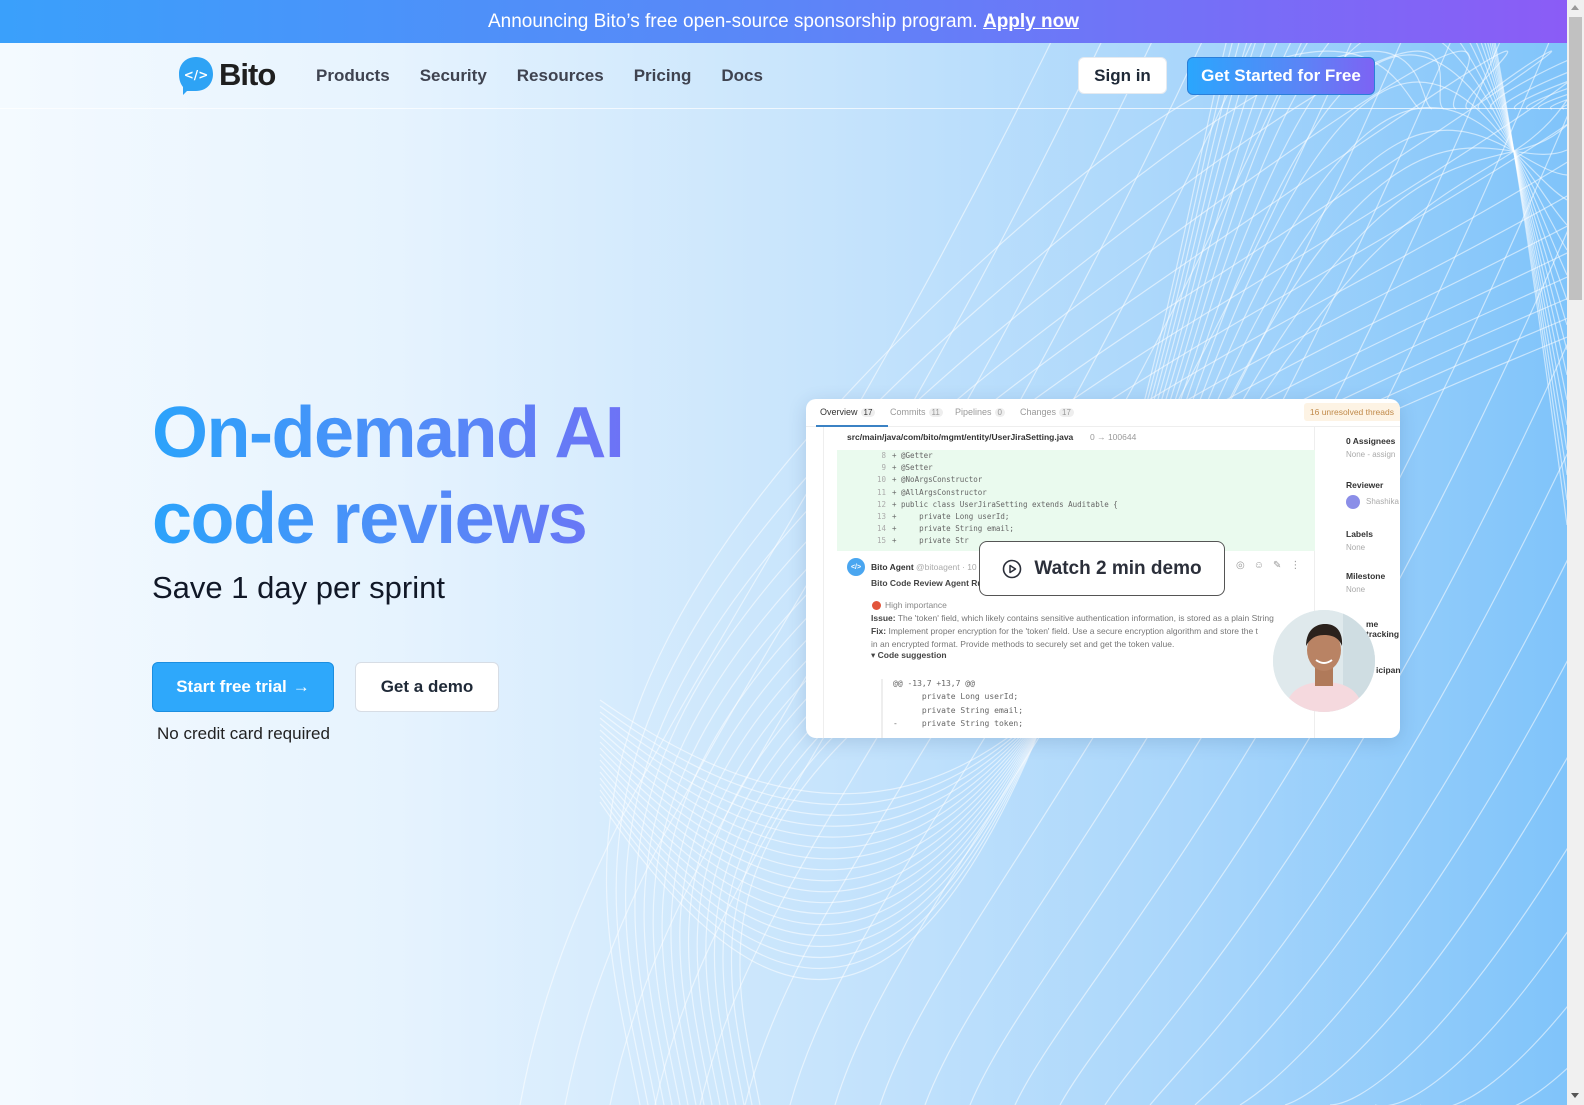 This screenshot has height=1105, width=1584. What do you see at coordinates (924, 567) in the screenshot?
I see `agent-name: Bito Agent @bitoagent · 10` at bounding box center [924, 567].